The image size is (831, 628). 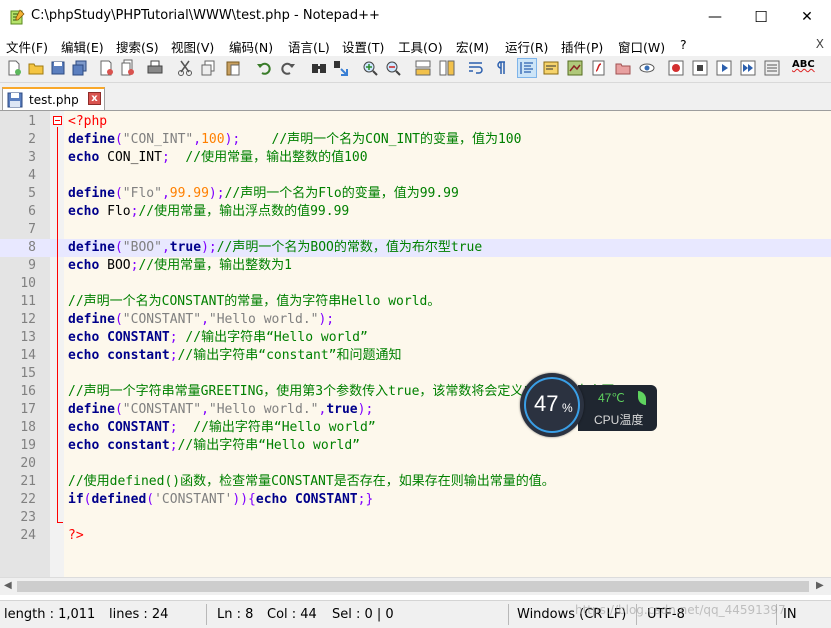 What do you see at coordinates (724, 68) in the screenshot?
I see `play-macro-icon` at bounding box center [724, 68].